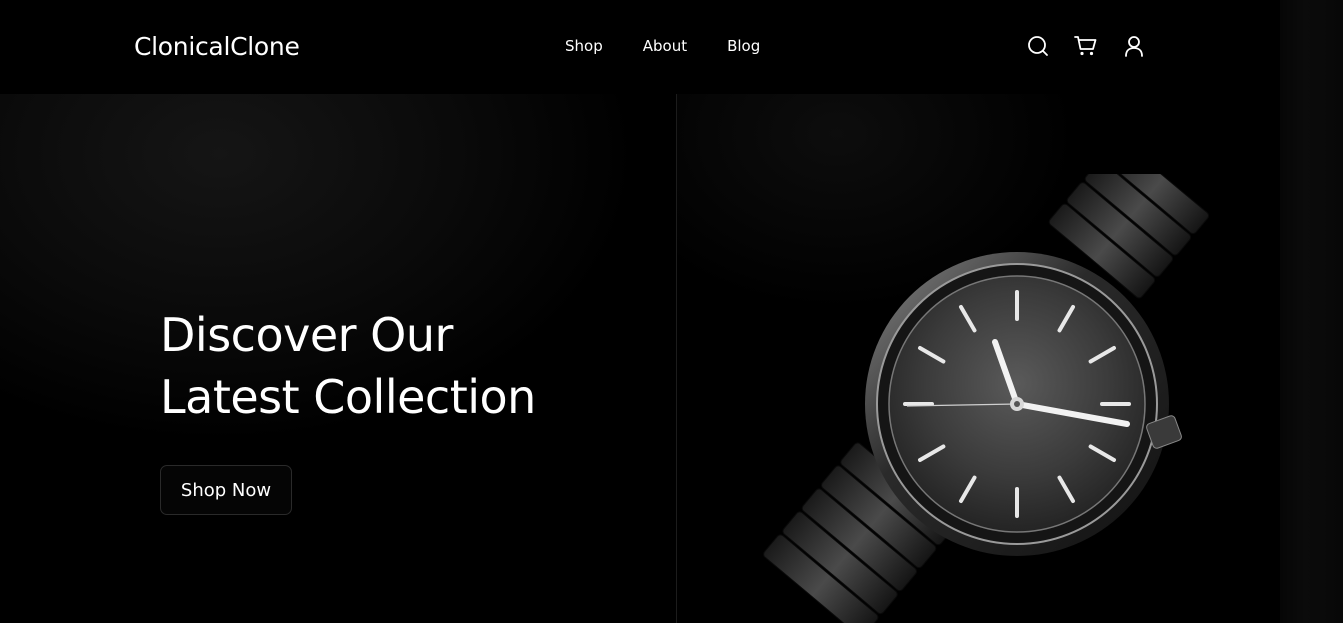 The height and width of the screenshot is (623, 1343). I want to click on search-icon, so click(1038, 46).